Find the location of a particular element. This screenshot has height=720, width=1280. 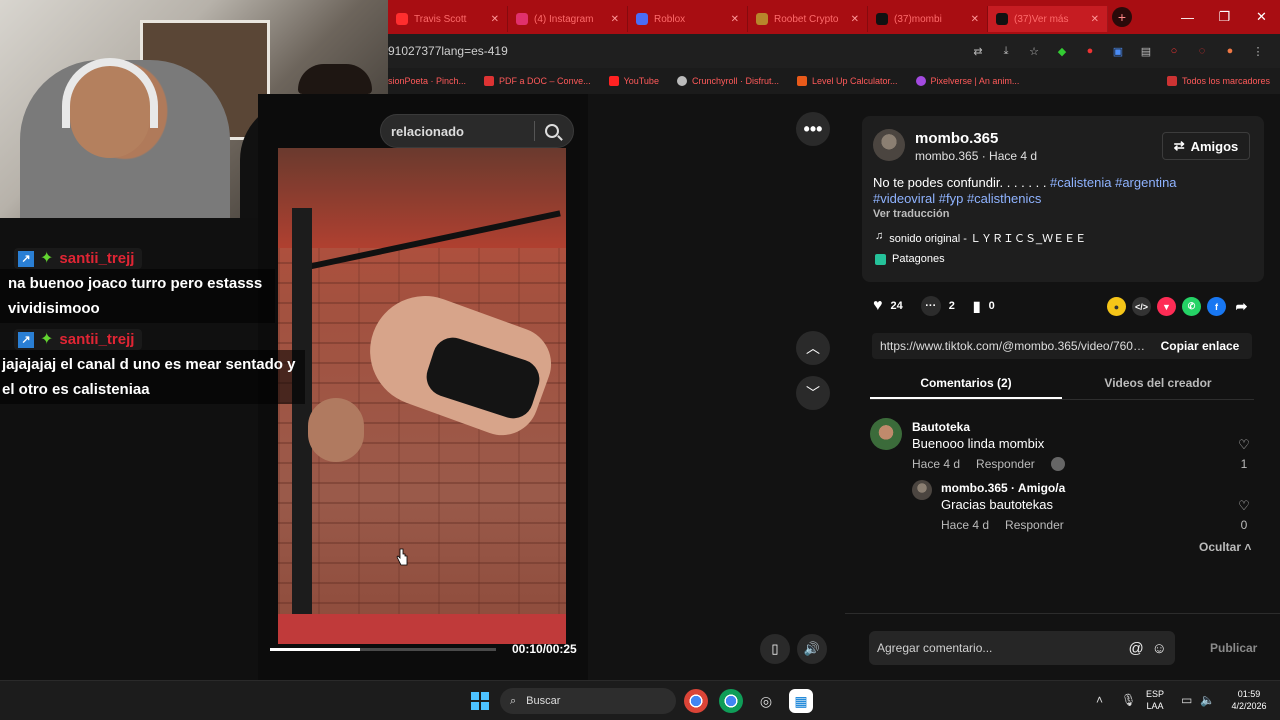

comment-input: Agregar comentario... @ ☺ is located at coordinates (1022, 648).